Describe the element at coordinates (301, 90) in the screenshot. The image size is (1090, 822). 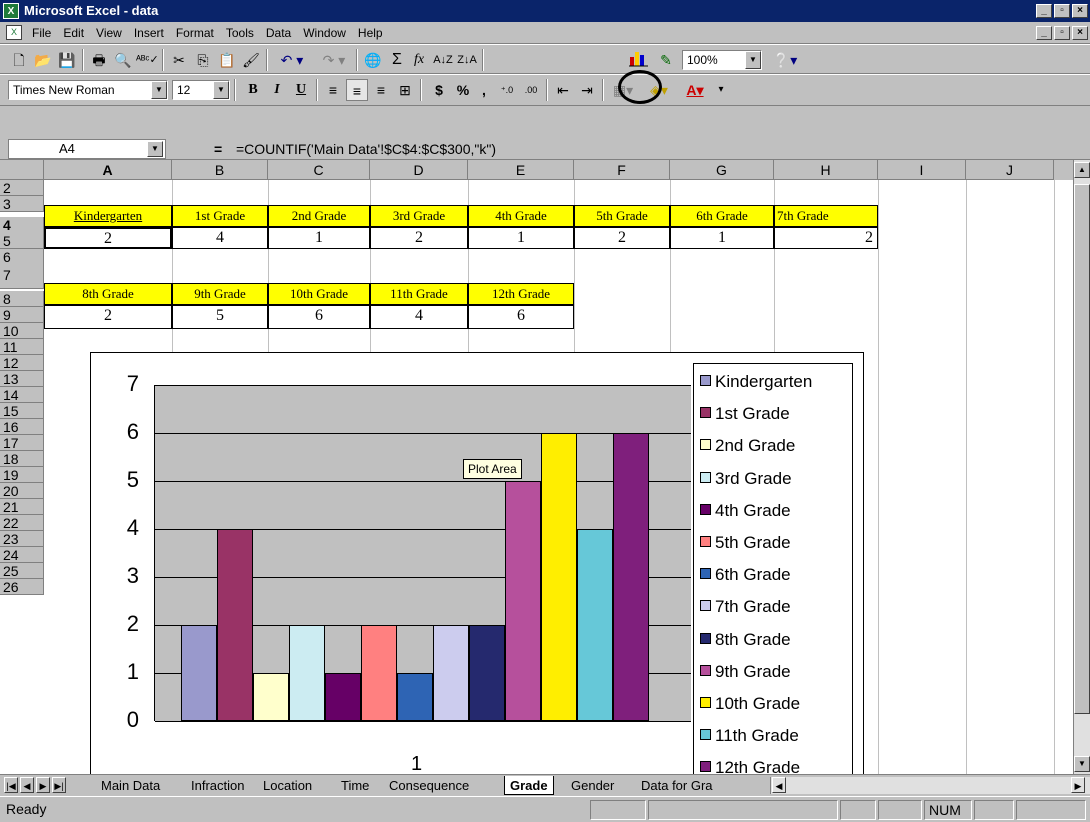
I see `underline-button: U` at that location.